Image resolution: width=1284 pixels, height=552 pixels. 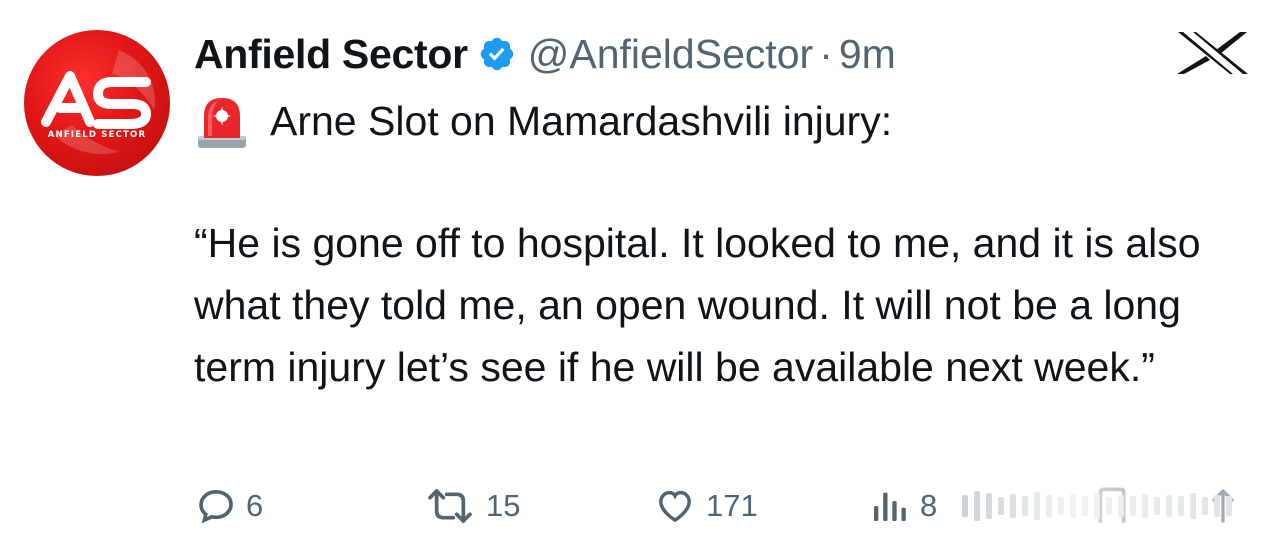 What do you see at coordinates (1213, 53) in the screenshot?
I see `x-logo-icon` at bounding box center [1213, 53].